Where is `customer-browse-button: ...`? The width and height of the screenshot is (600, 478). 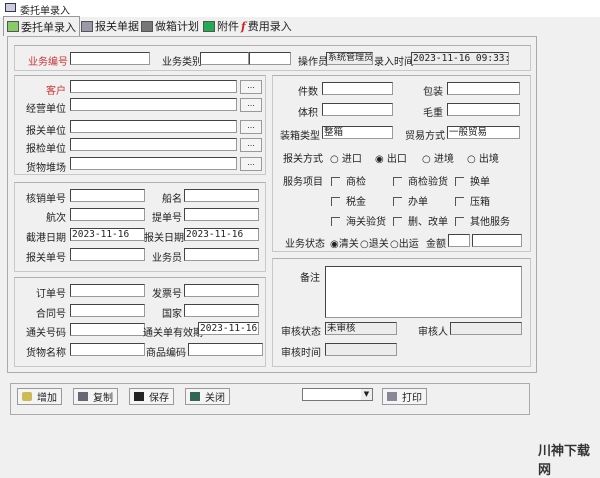
customer-browse-button: ... is located at coordinates (251, 87).